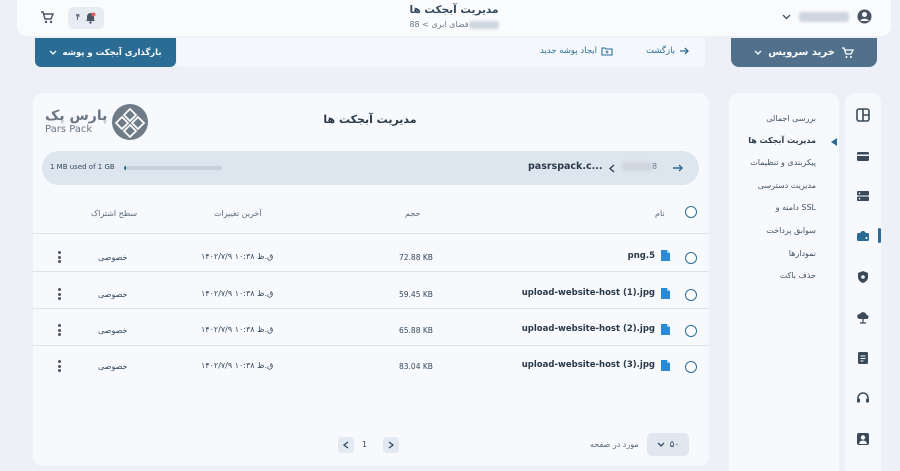 This screenshot has width=900, height=471. I want to click on path-bucket-id: 8, so click(639, 166).